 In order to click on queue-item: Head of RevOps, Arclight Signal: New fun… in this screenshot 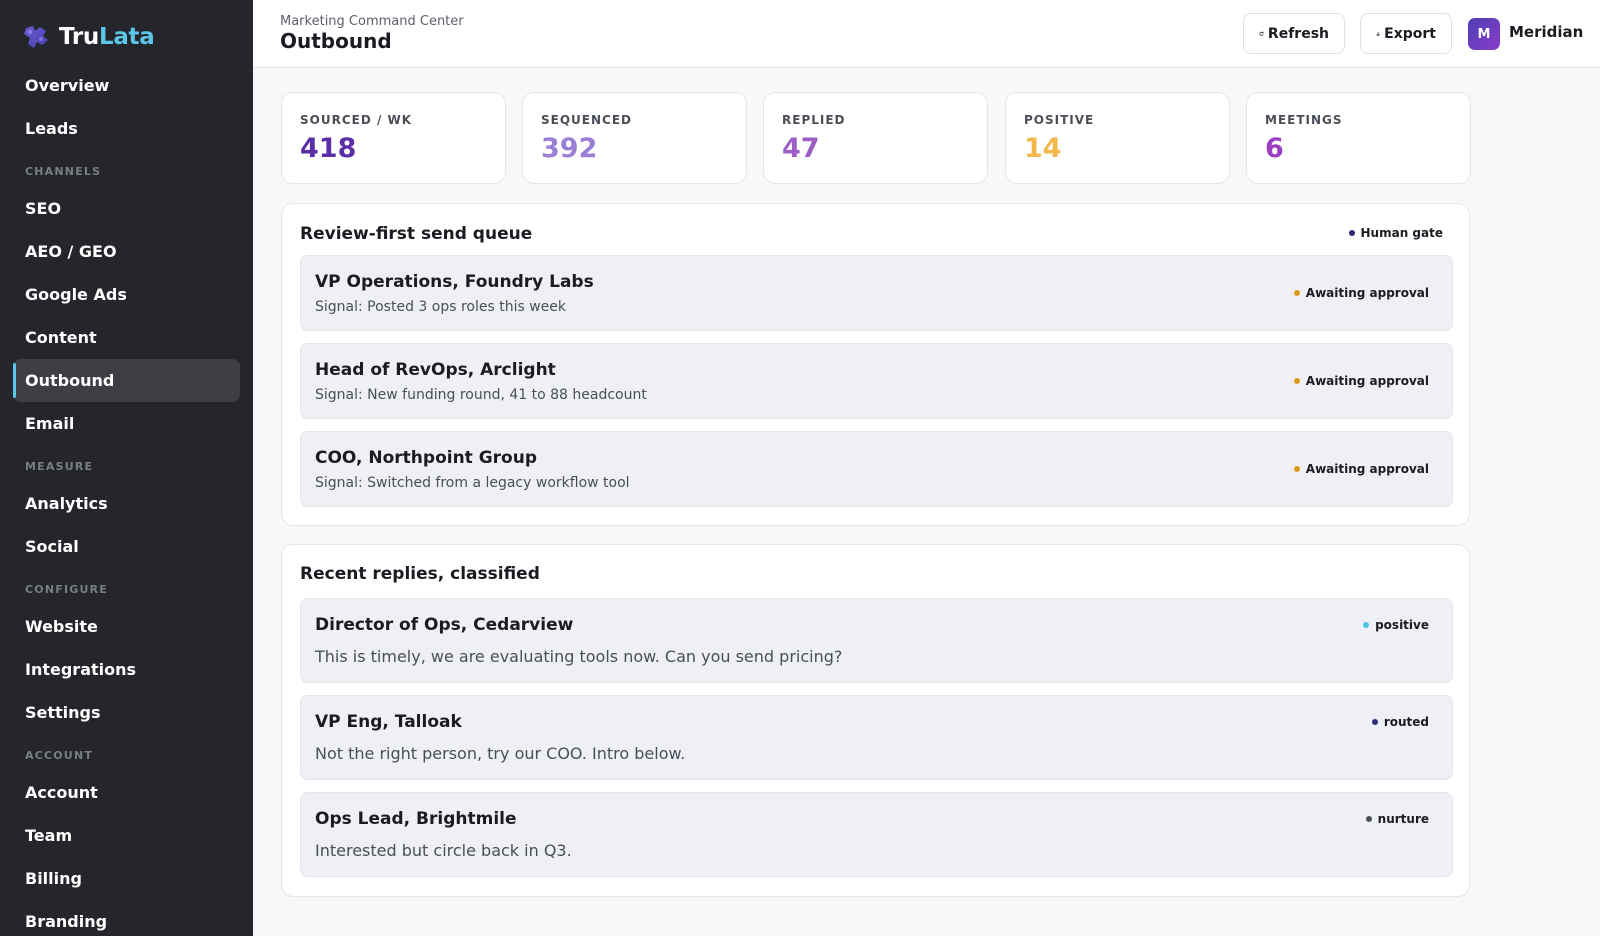, I will do `click(876, 381)`.